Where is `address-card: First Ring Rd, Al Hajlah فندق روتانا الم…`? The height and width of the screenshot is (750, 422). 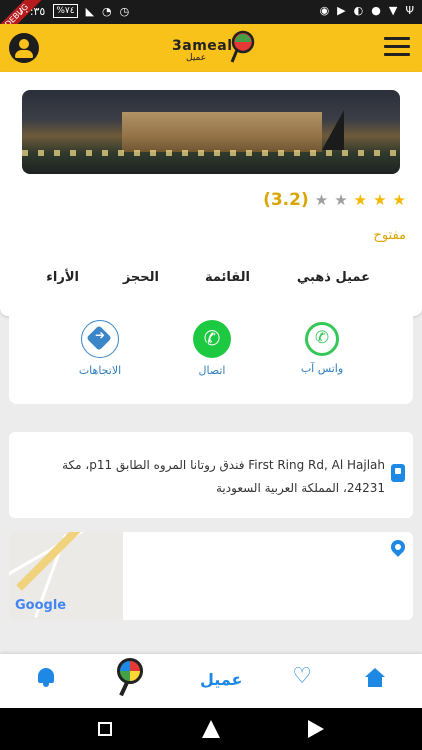 address-card: First Ring Rd, Al Hajlah فندق روتانا الم… is located at coordinates (211, 475).